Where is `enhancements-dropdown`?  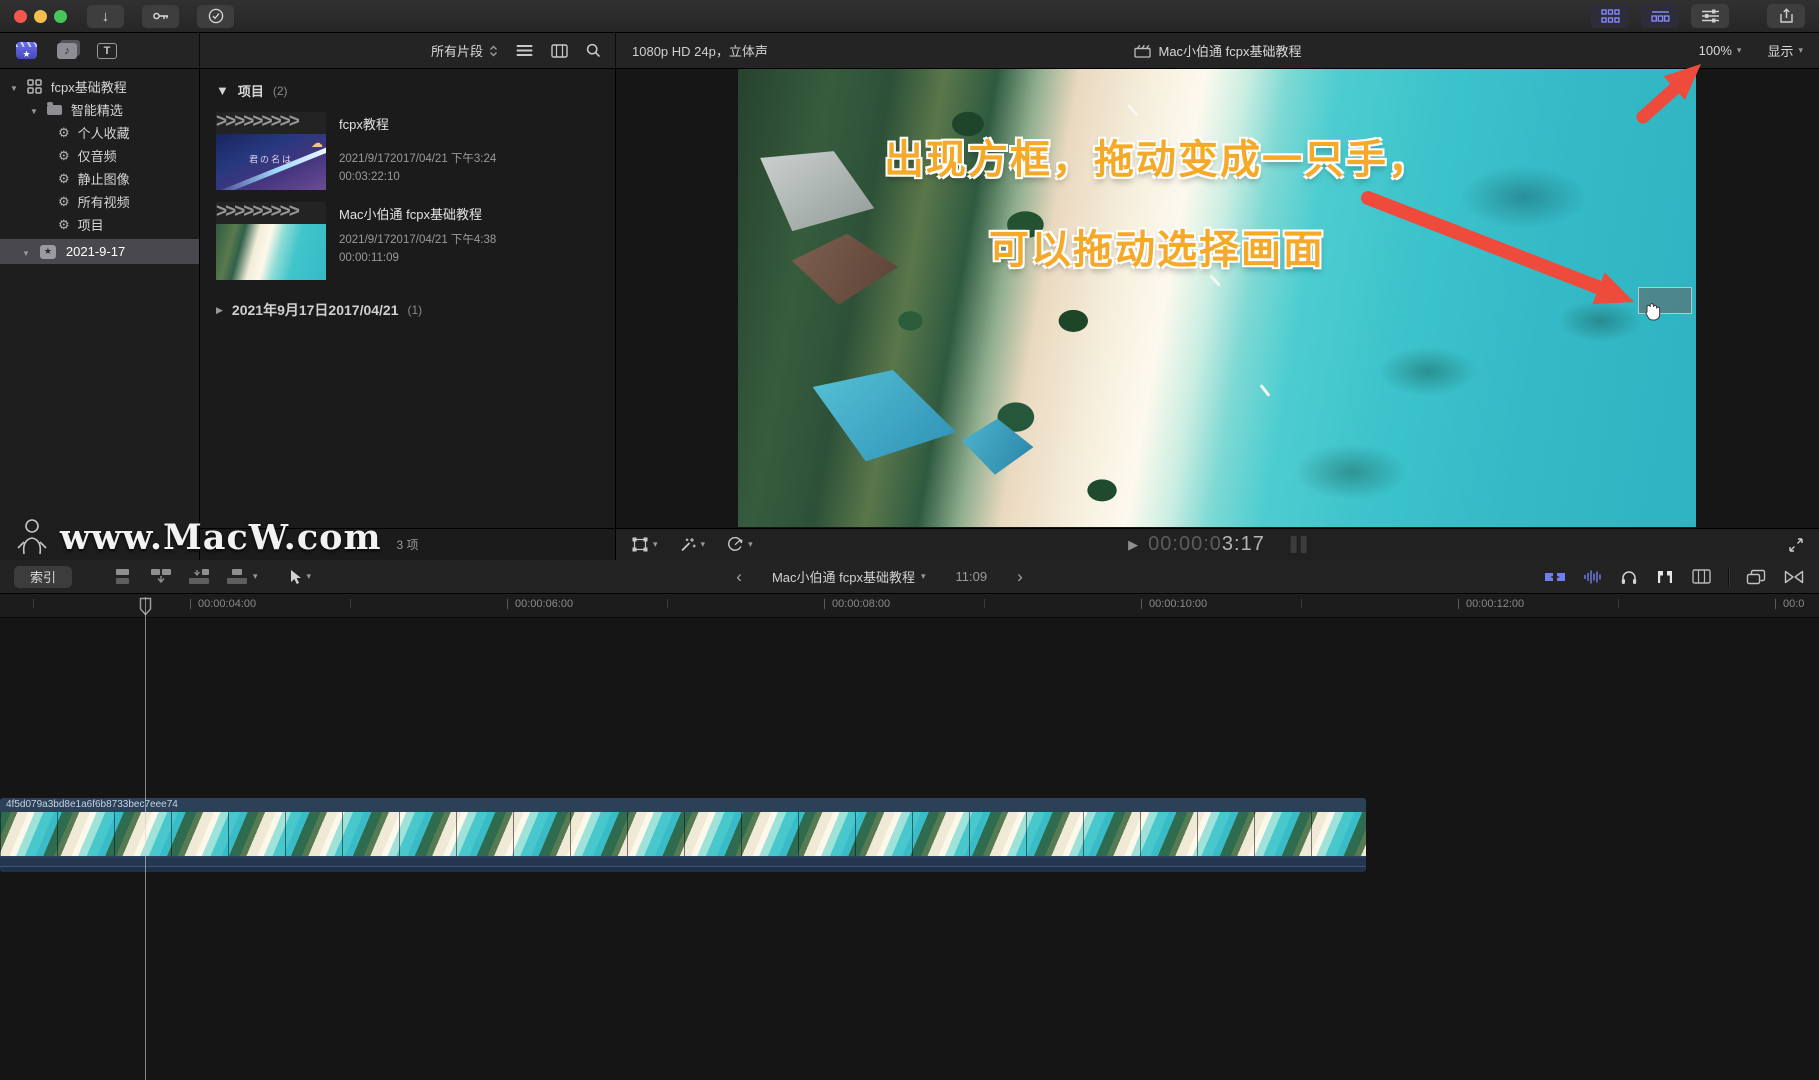 enhancements-dropdown is located at coordinates (693, 544).